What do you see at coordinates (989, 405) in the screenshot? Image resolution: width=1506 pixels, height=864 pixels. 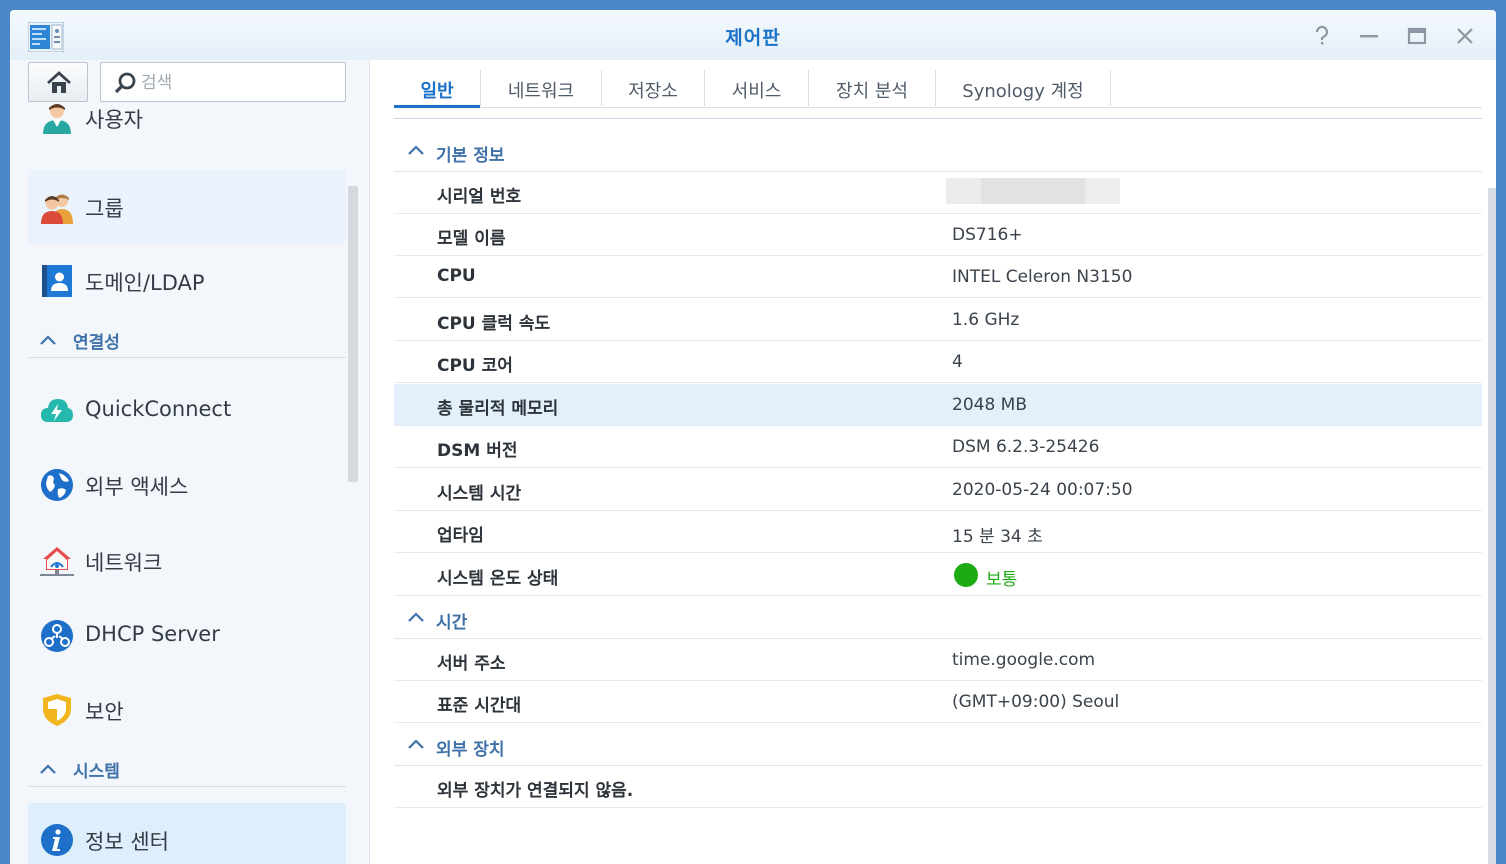 I see `info-value: 2048 MB` at bounding box center [989, 405].